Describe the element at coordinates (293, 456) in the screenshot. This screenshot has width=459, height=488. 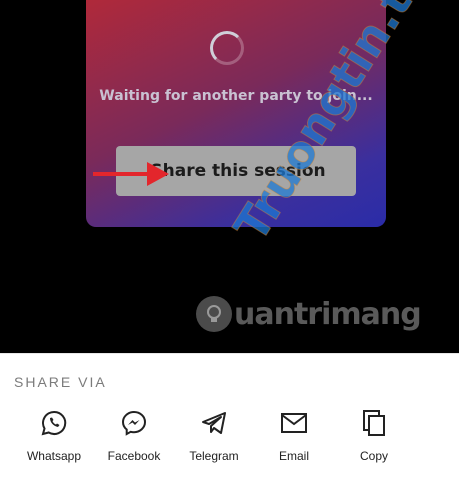
I see `share-option-label: Email` at that location.